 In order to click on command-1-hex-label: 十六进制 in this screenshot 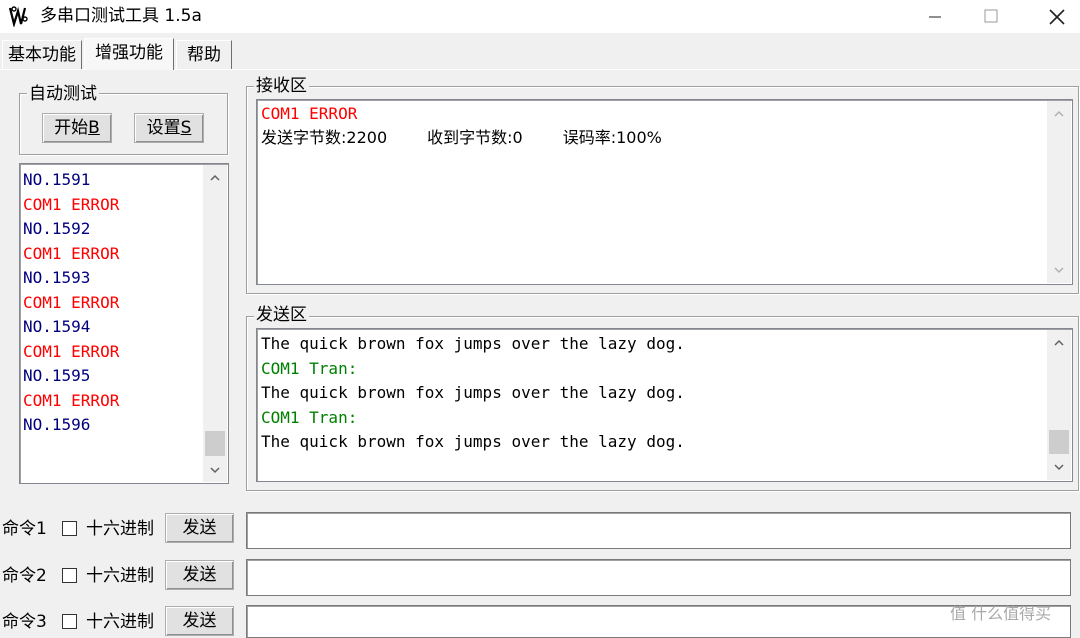, I will do `click(120, 529)`.